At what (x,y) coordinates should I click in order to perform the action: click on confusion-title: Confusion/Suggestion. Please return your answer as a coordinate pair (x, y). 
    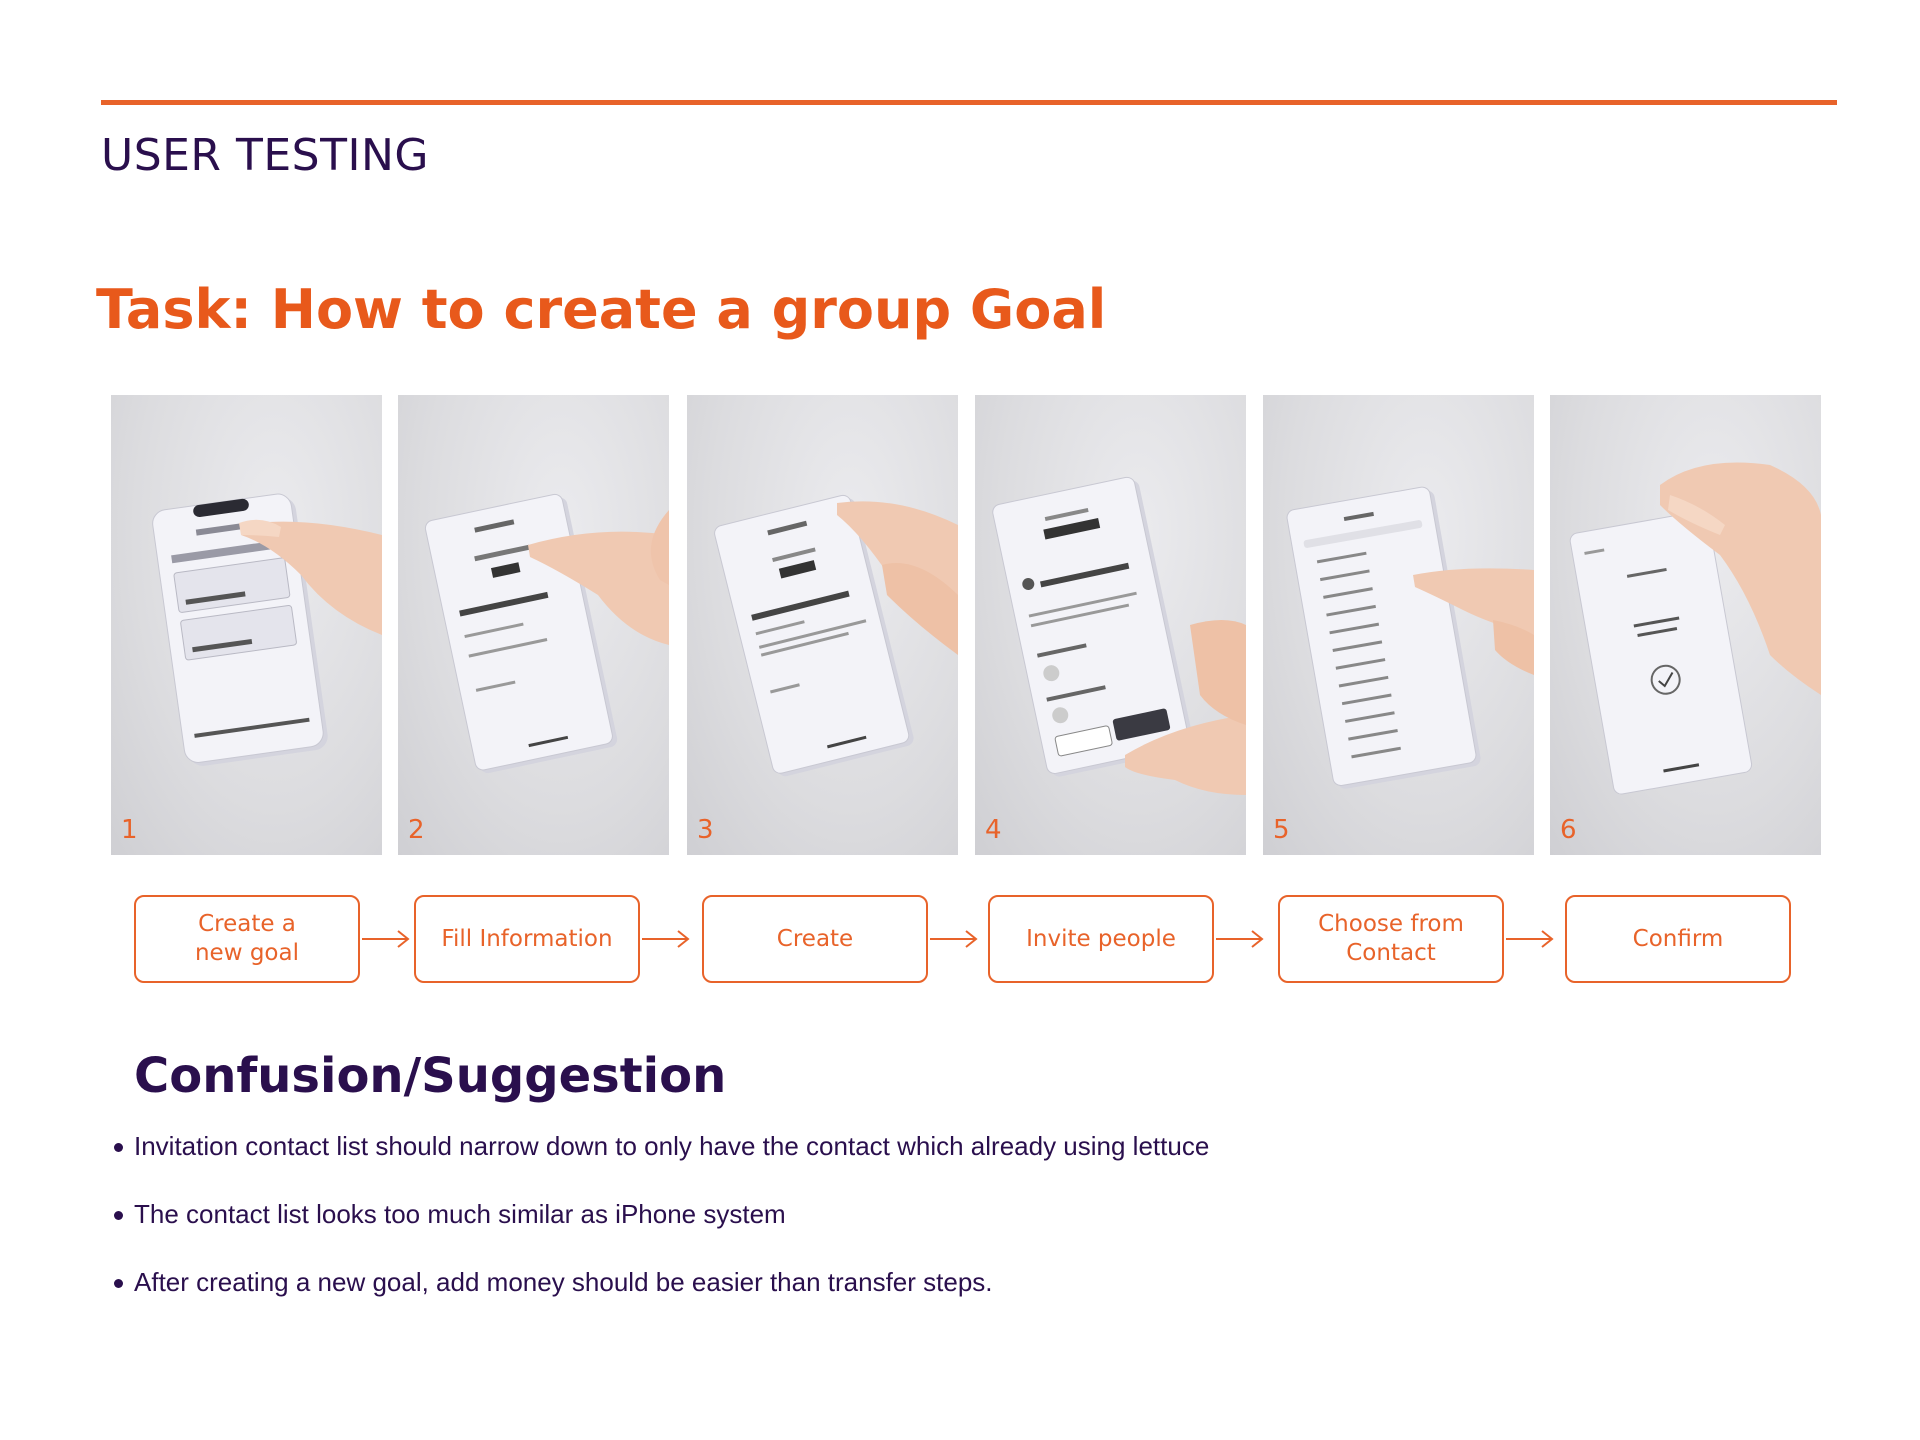
    Looking at the image, I should click on (430, 1076).